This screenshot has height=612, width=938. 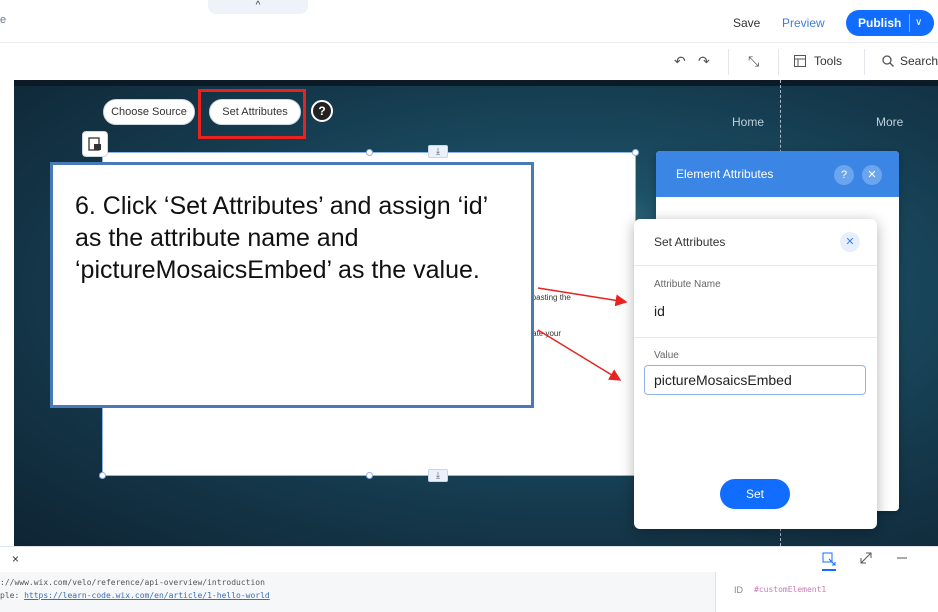 I want to click on publish-button: Publish ∨, so click(x=890, y=23).